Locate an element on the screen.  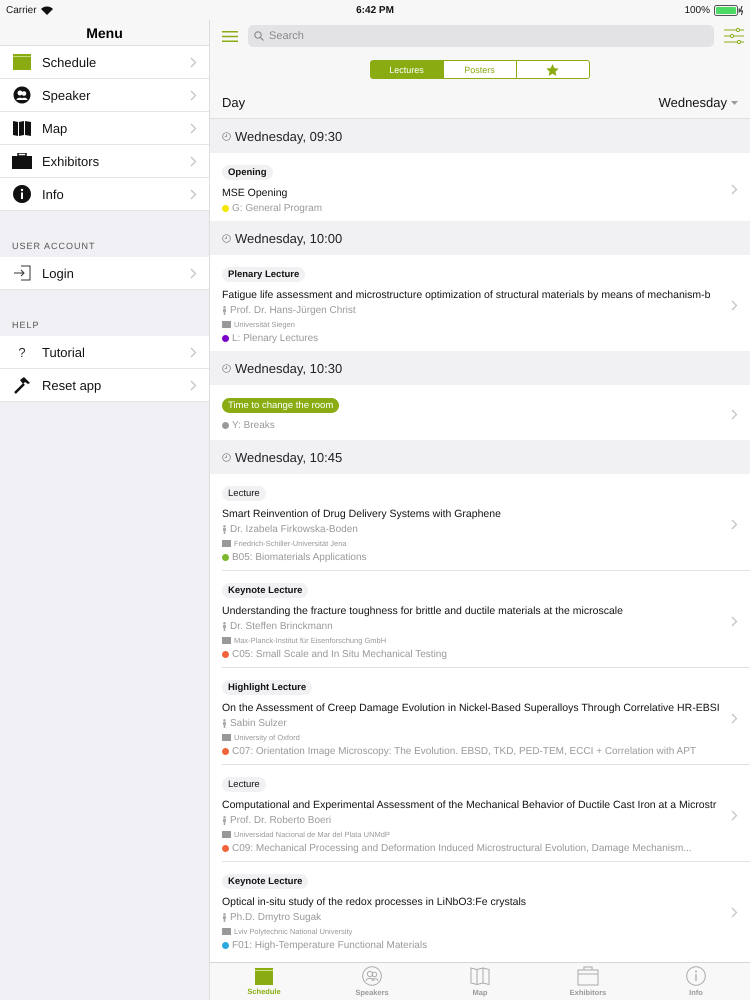
people-icon is located at coordinates (372, 976).